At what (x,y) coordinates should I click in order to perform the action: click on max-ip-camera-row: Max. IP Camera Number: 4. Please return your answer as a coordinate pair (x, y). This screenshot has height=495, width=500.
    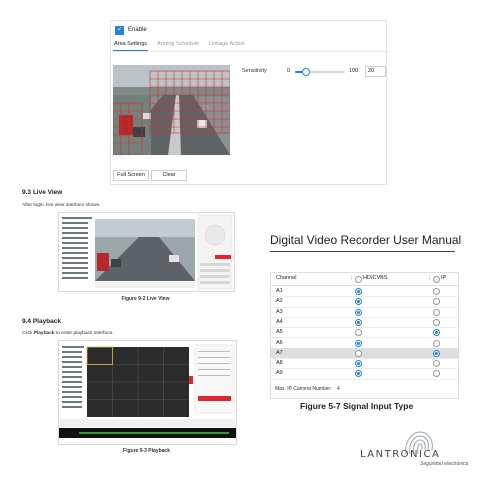
    Looking at the image, I should click on (307, 389).